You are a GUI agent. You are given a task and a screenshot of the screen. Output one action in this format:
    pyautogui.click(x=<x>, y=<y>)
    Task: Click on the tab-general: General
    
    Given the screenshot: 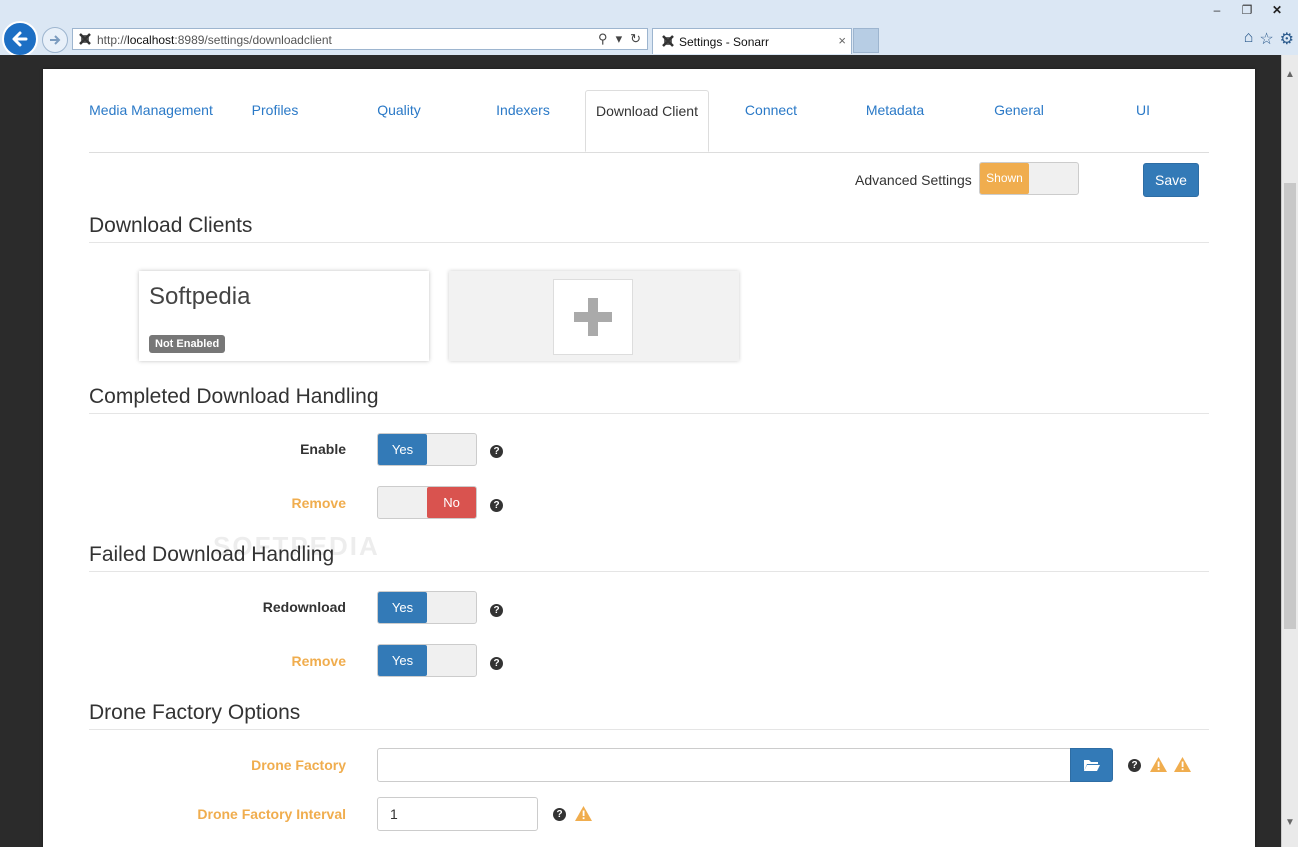 What is the action you would take?
    pyautogui.click(x=1019, y=121)
    